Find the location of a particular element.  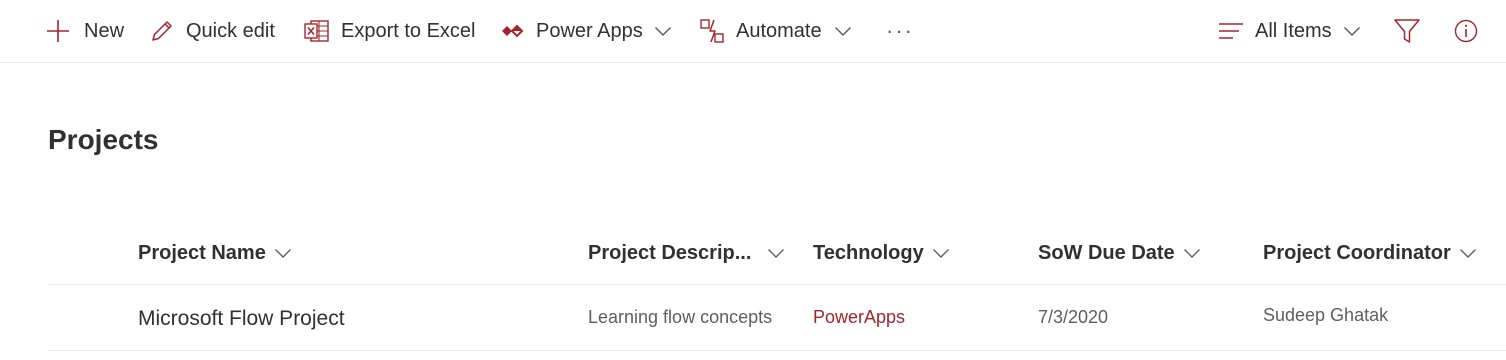

cell-project-coordinator: Sudeep Ghatak is located at coordinates (1326, 314).